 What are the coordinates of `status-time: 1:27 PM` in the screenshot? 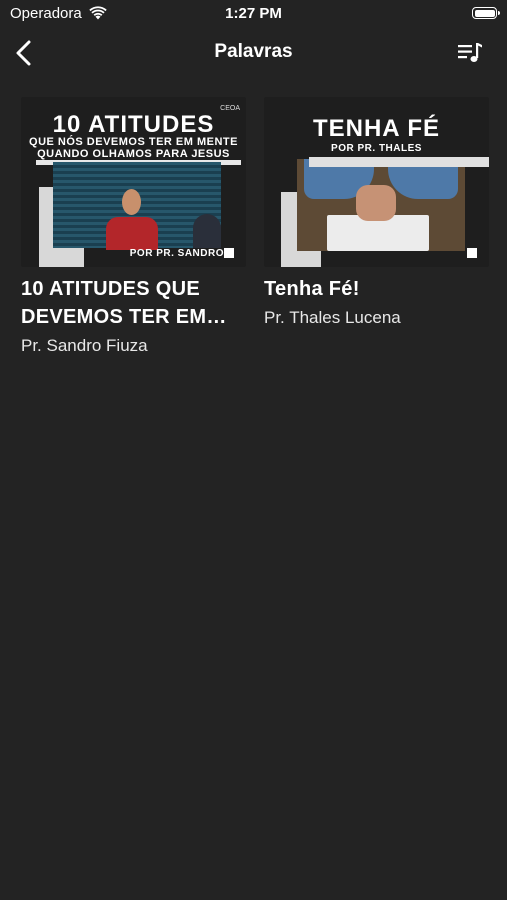 It's located at (253, 13).